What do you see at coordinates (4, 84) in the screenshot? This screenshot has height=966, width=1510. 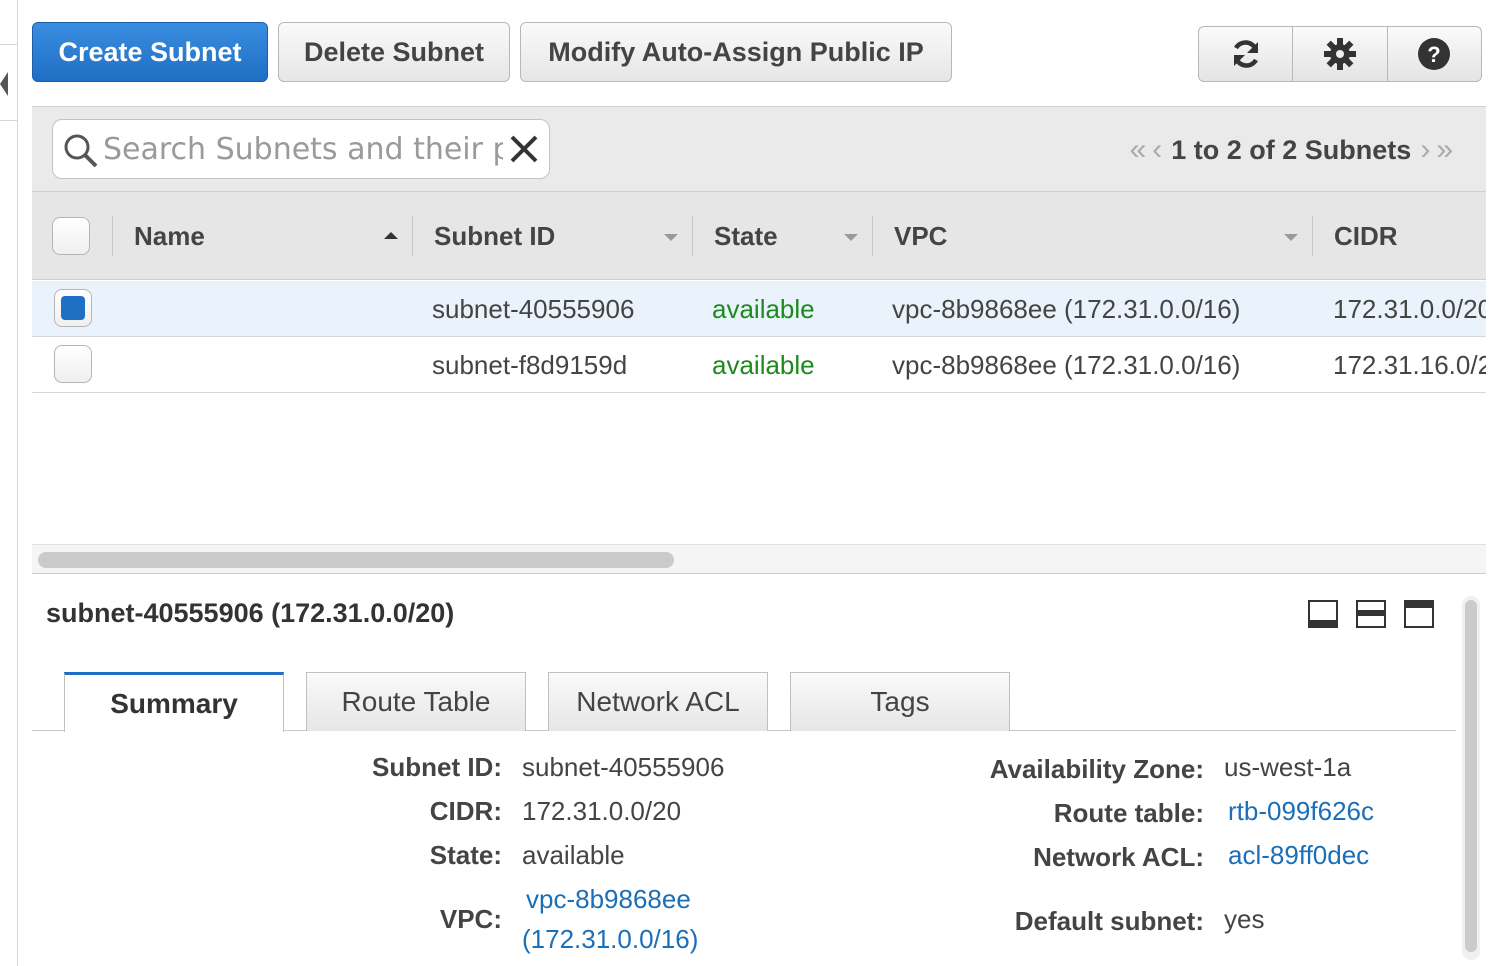 I see `collapse-nav-icon` at bounding box center [4, 84].